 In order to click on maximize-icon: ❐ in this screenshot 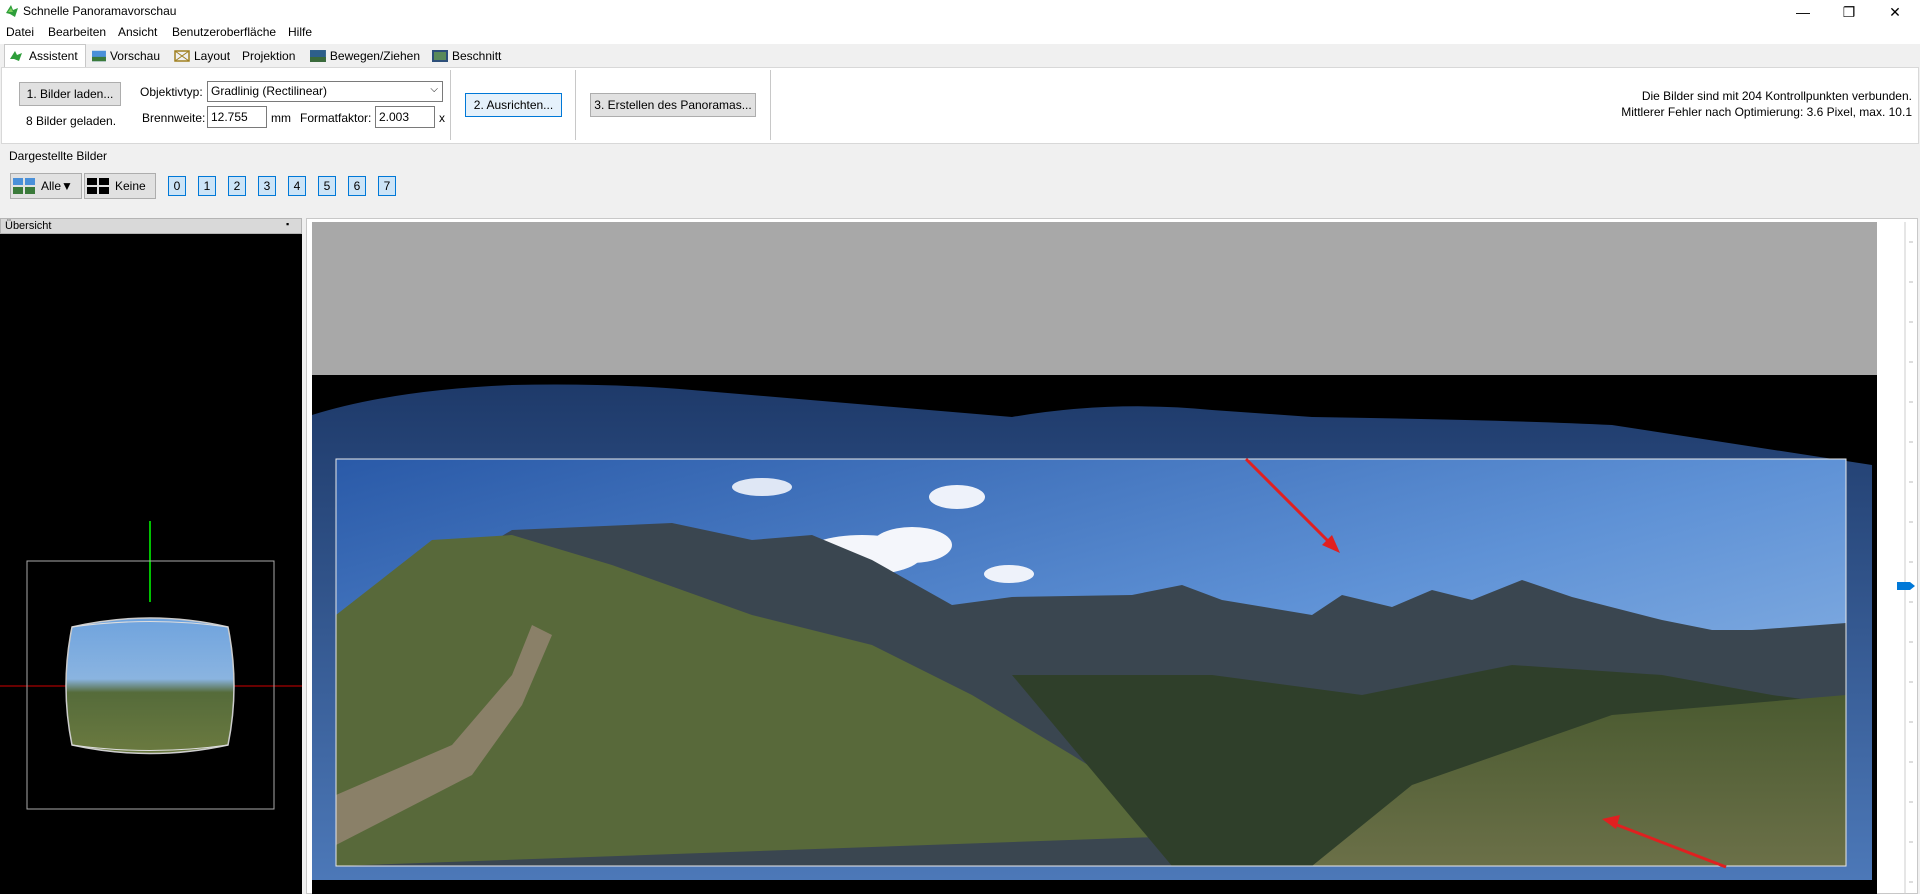, I will do `click(1849, 11)`.